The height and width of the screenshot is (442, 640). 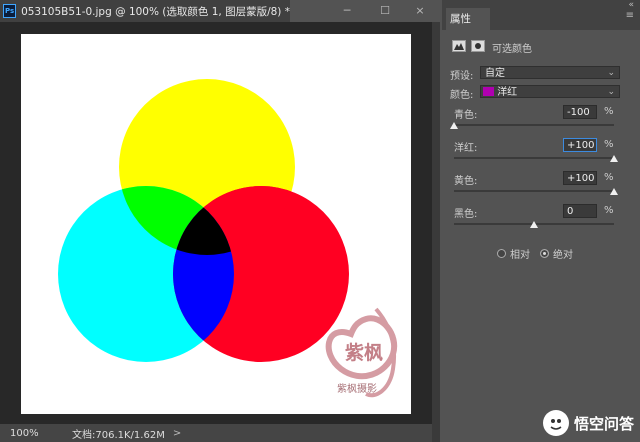 What do you see at coordinates (512, 49) in the screenshot?
I see `adjustment-title: 可选颜色` at bounding box center [512, 49].